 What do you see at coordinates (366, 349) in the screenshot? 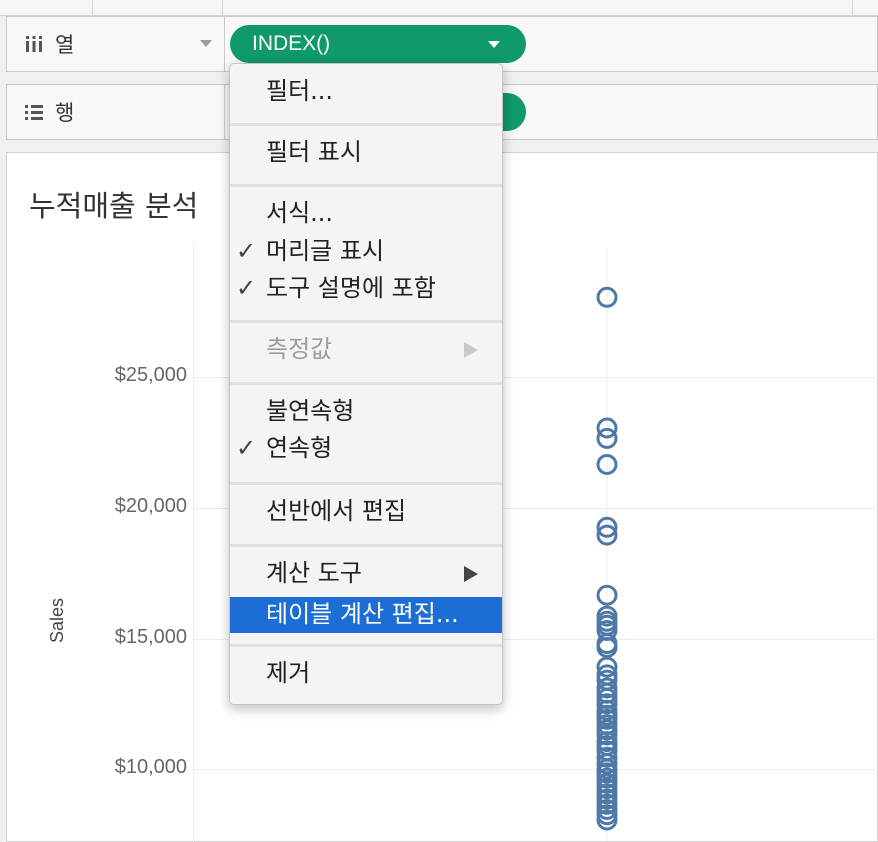
I see `menu-item: 측정값` at bounding box center [366, 349].